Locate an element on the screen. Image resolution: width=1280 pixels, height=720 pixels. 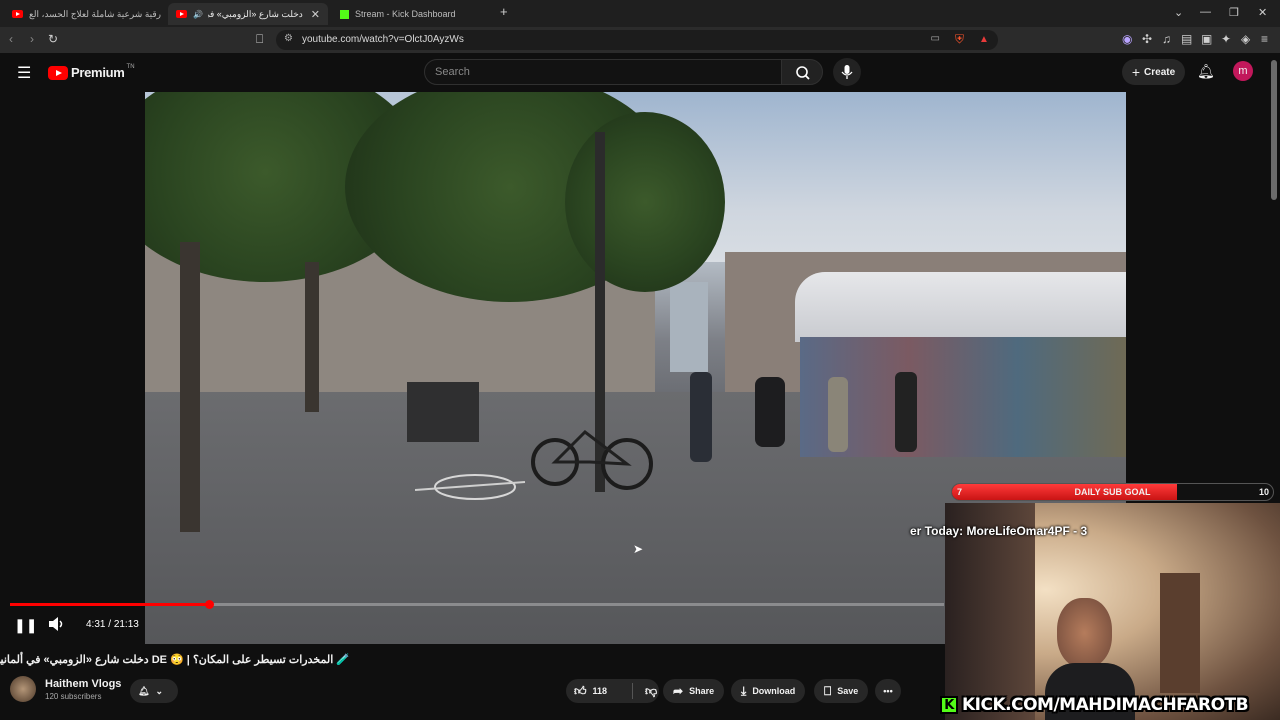
share-icon: ➦ is located at coordinates (678, 691).